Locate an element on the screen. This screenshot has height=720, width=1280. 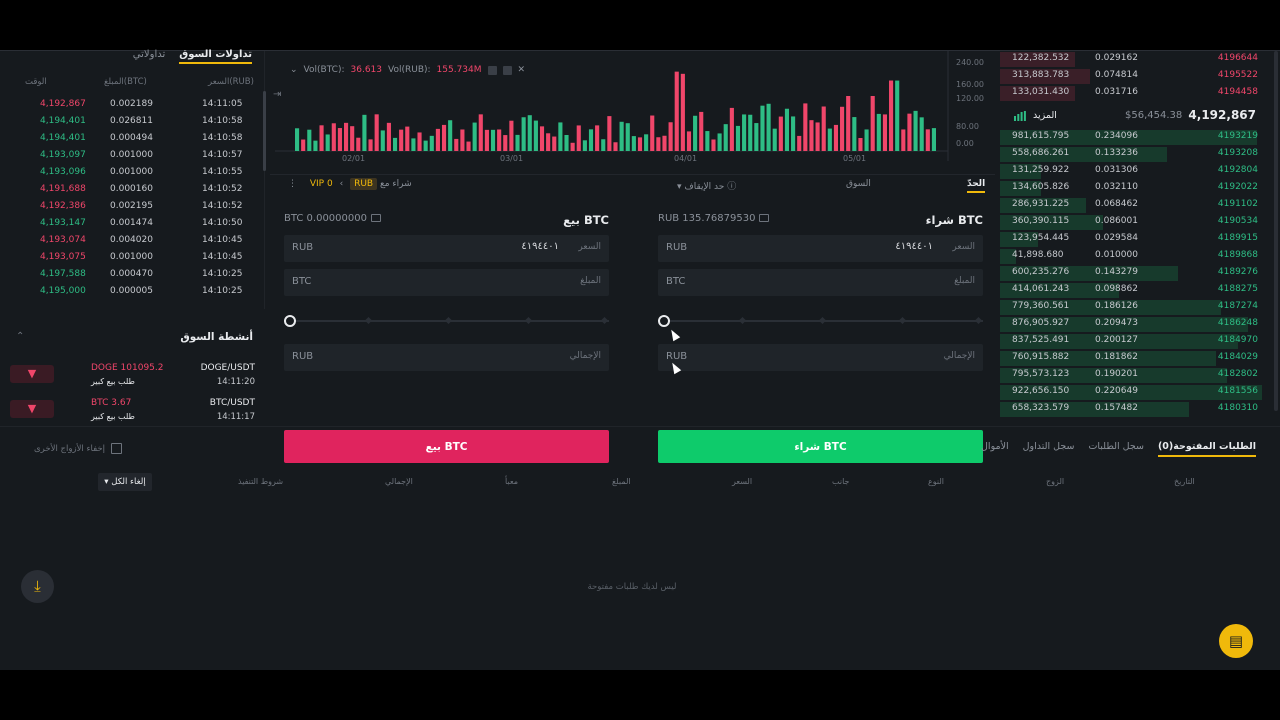
activity-sub: طلب بيع كبير is located at coordinates (113, 381).